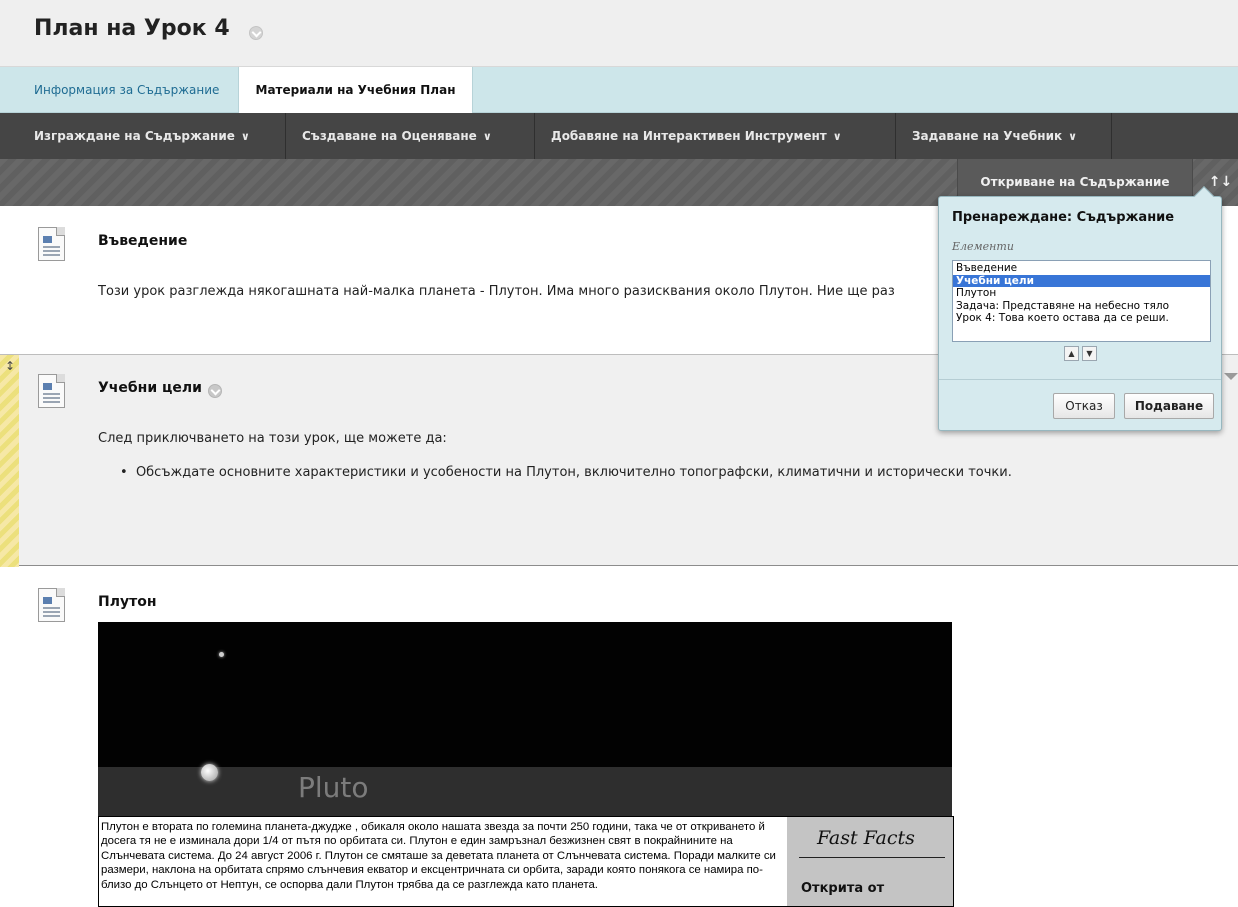 The height and width of the screenshot is (907, 1238). I want to click on popup-title: Пренареждане: Съдържание, so click(1063, 217).